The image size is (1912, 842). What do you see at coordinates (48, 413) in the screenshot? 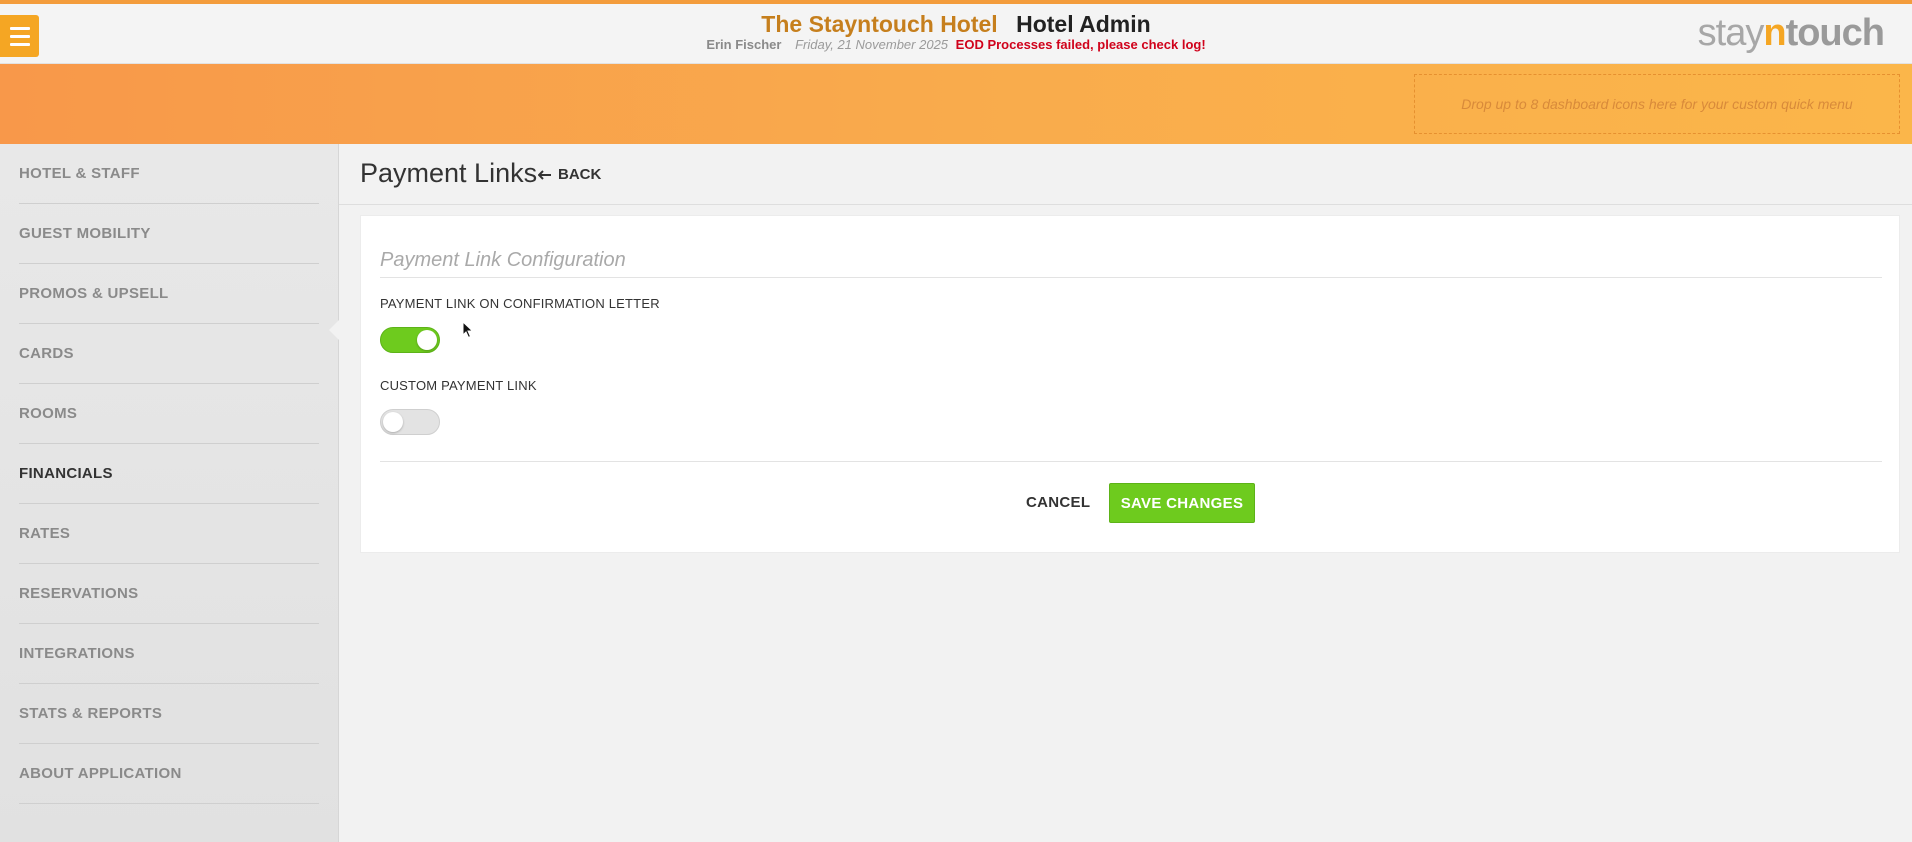
I see `sidebar-item-label: ROOMS` at bounding box center [48, 413].